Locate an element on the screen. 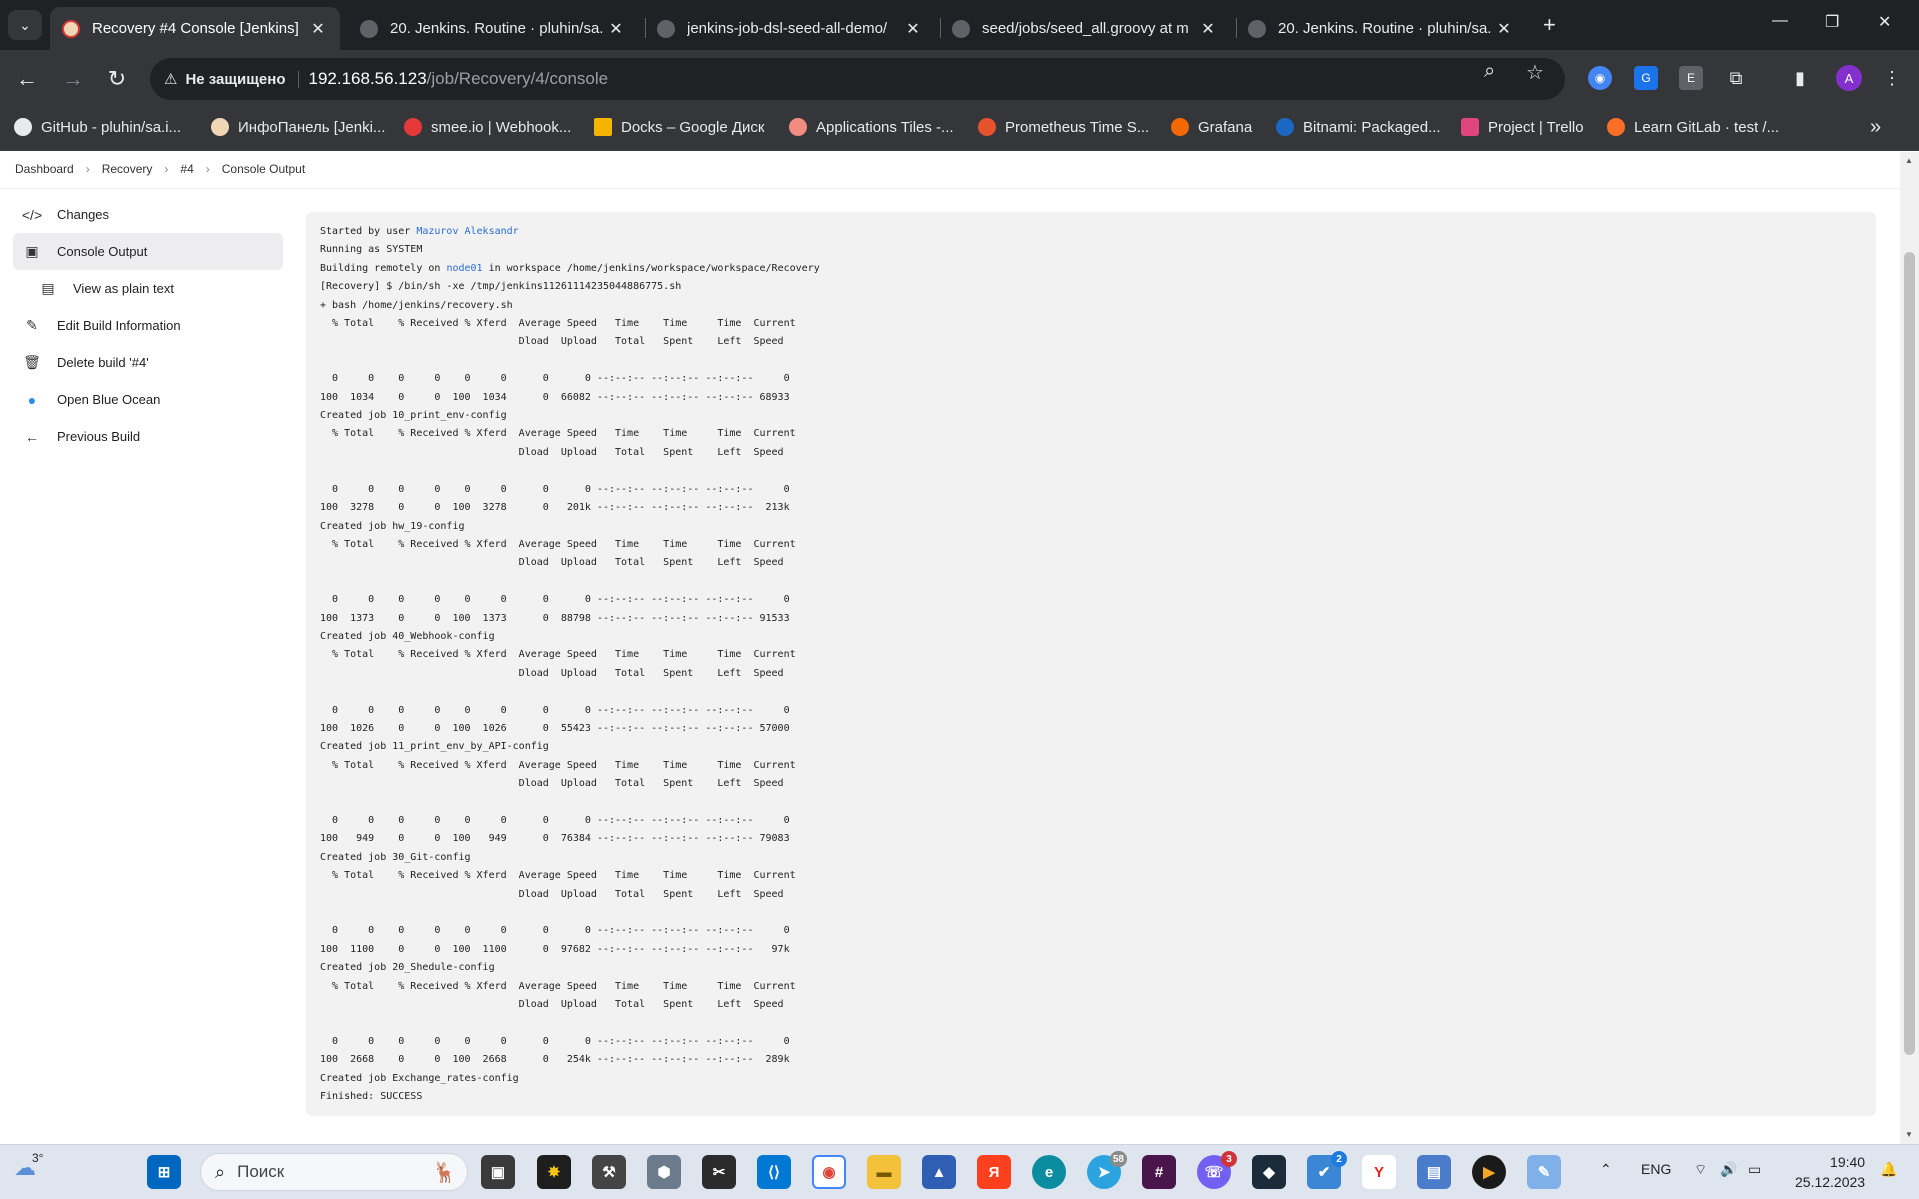 Image resolution: width=1919 pixels, height=1199 pixels. page-scrollbar: ▲ ▼ is located at coordinates (1909, 648).